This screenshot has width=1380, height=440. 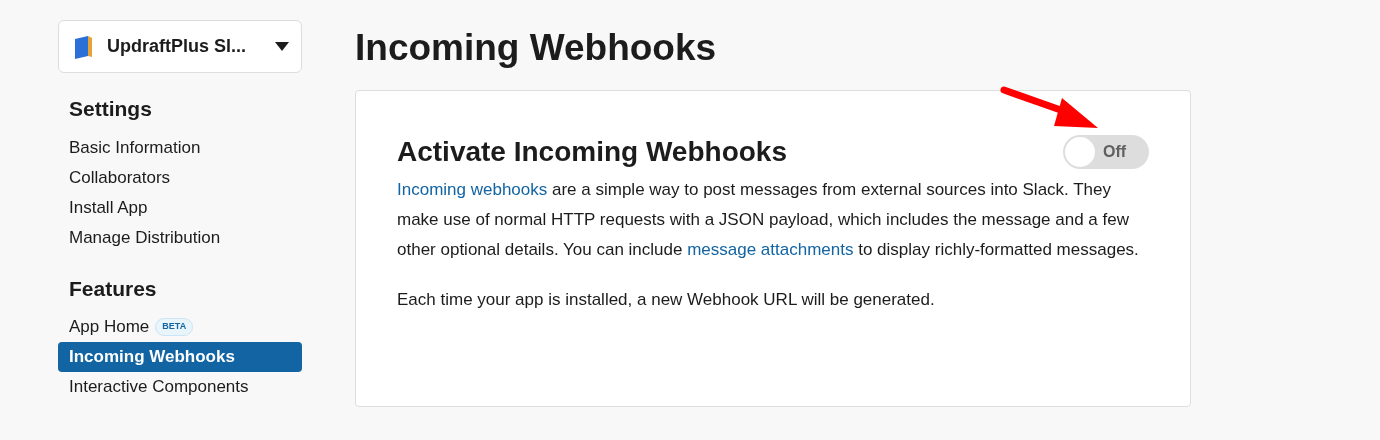 What do you see at coordinates (180, 147) in the screenshot?
I see `sidebar-item: Basic Information` at bounding box center [180, 147].